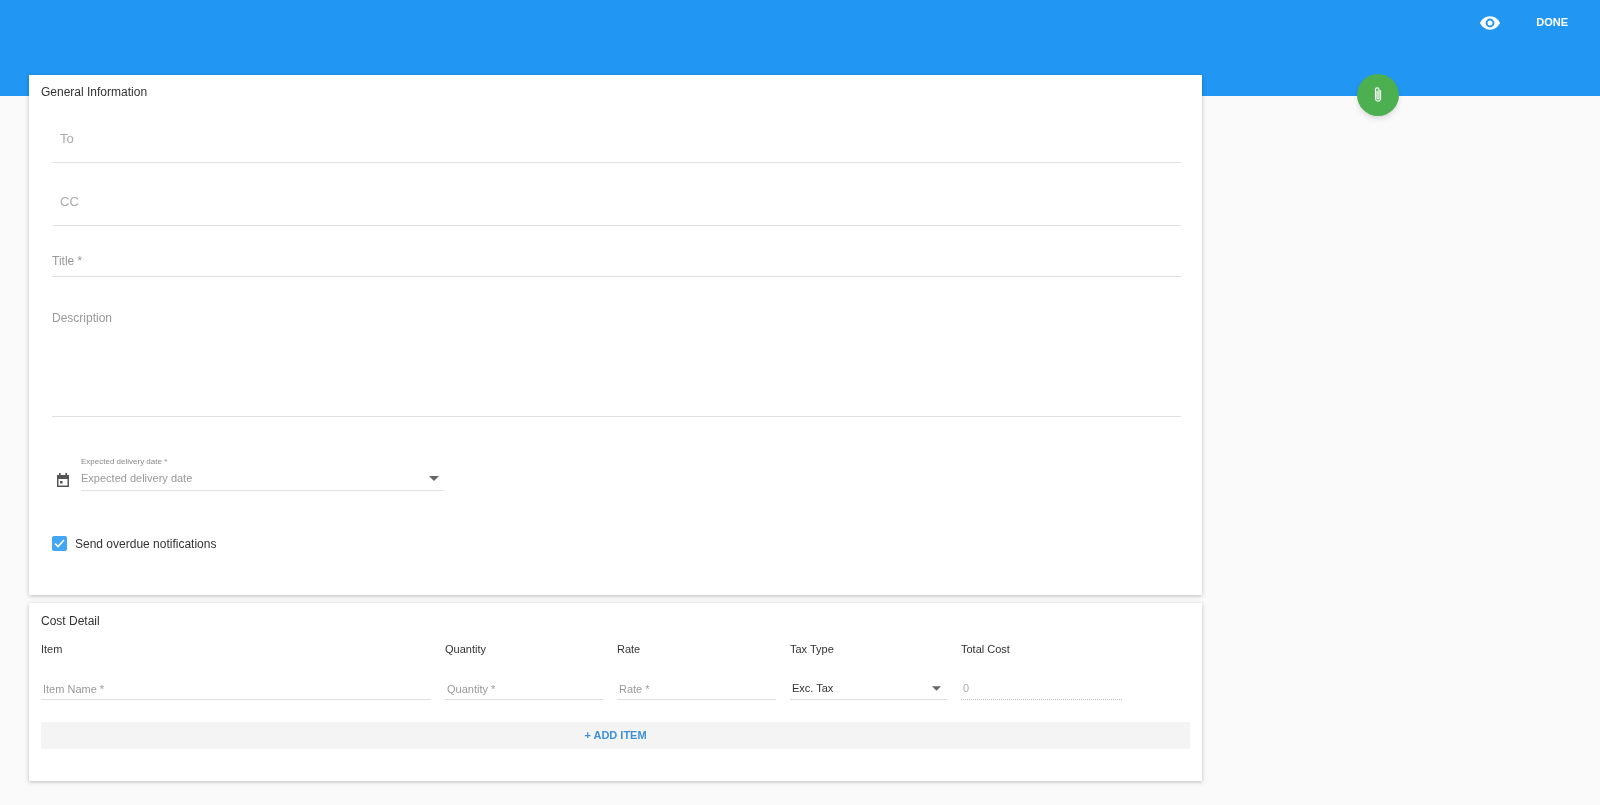 Image resolution: width=1600 pixels, height=805 pixels. I want to click on column-header: Item, so click(52, 649).